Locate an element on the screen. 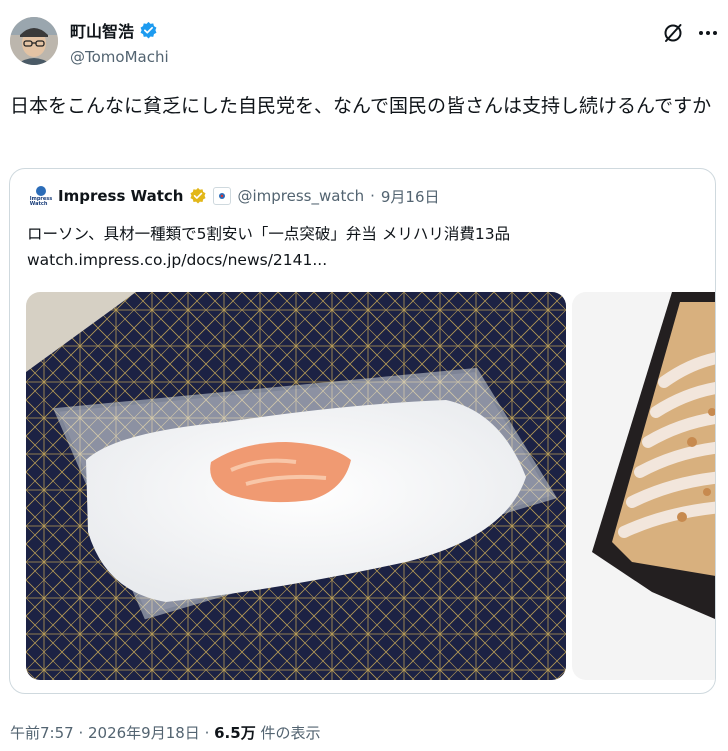  quote-date: 9月16日 is located at coordinates (410, 196).